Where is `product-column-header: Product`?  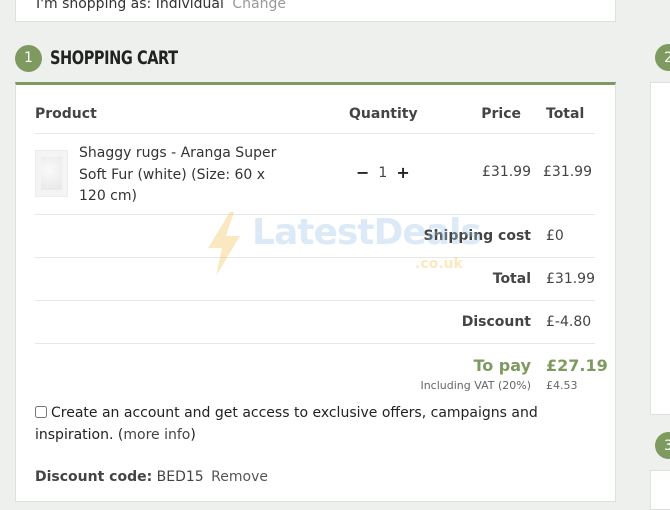
product-column-header: Product is located at coordinates (66, 114).